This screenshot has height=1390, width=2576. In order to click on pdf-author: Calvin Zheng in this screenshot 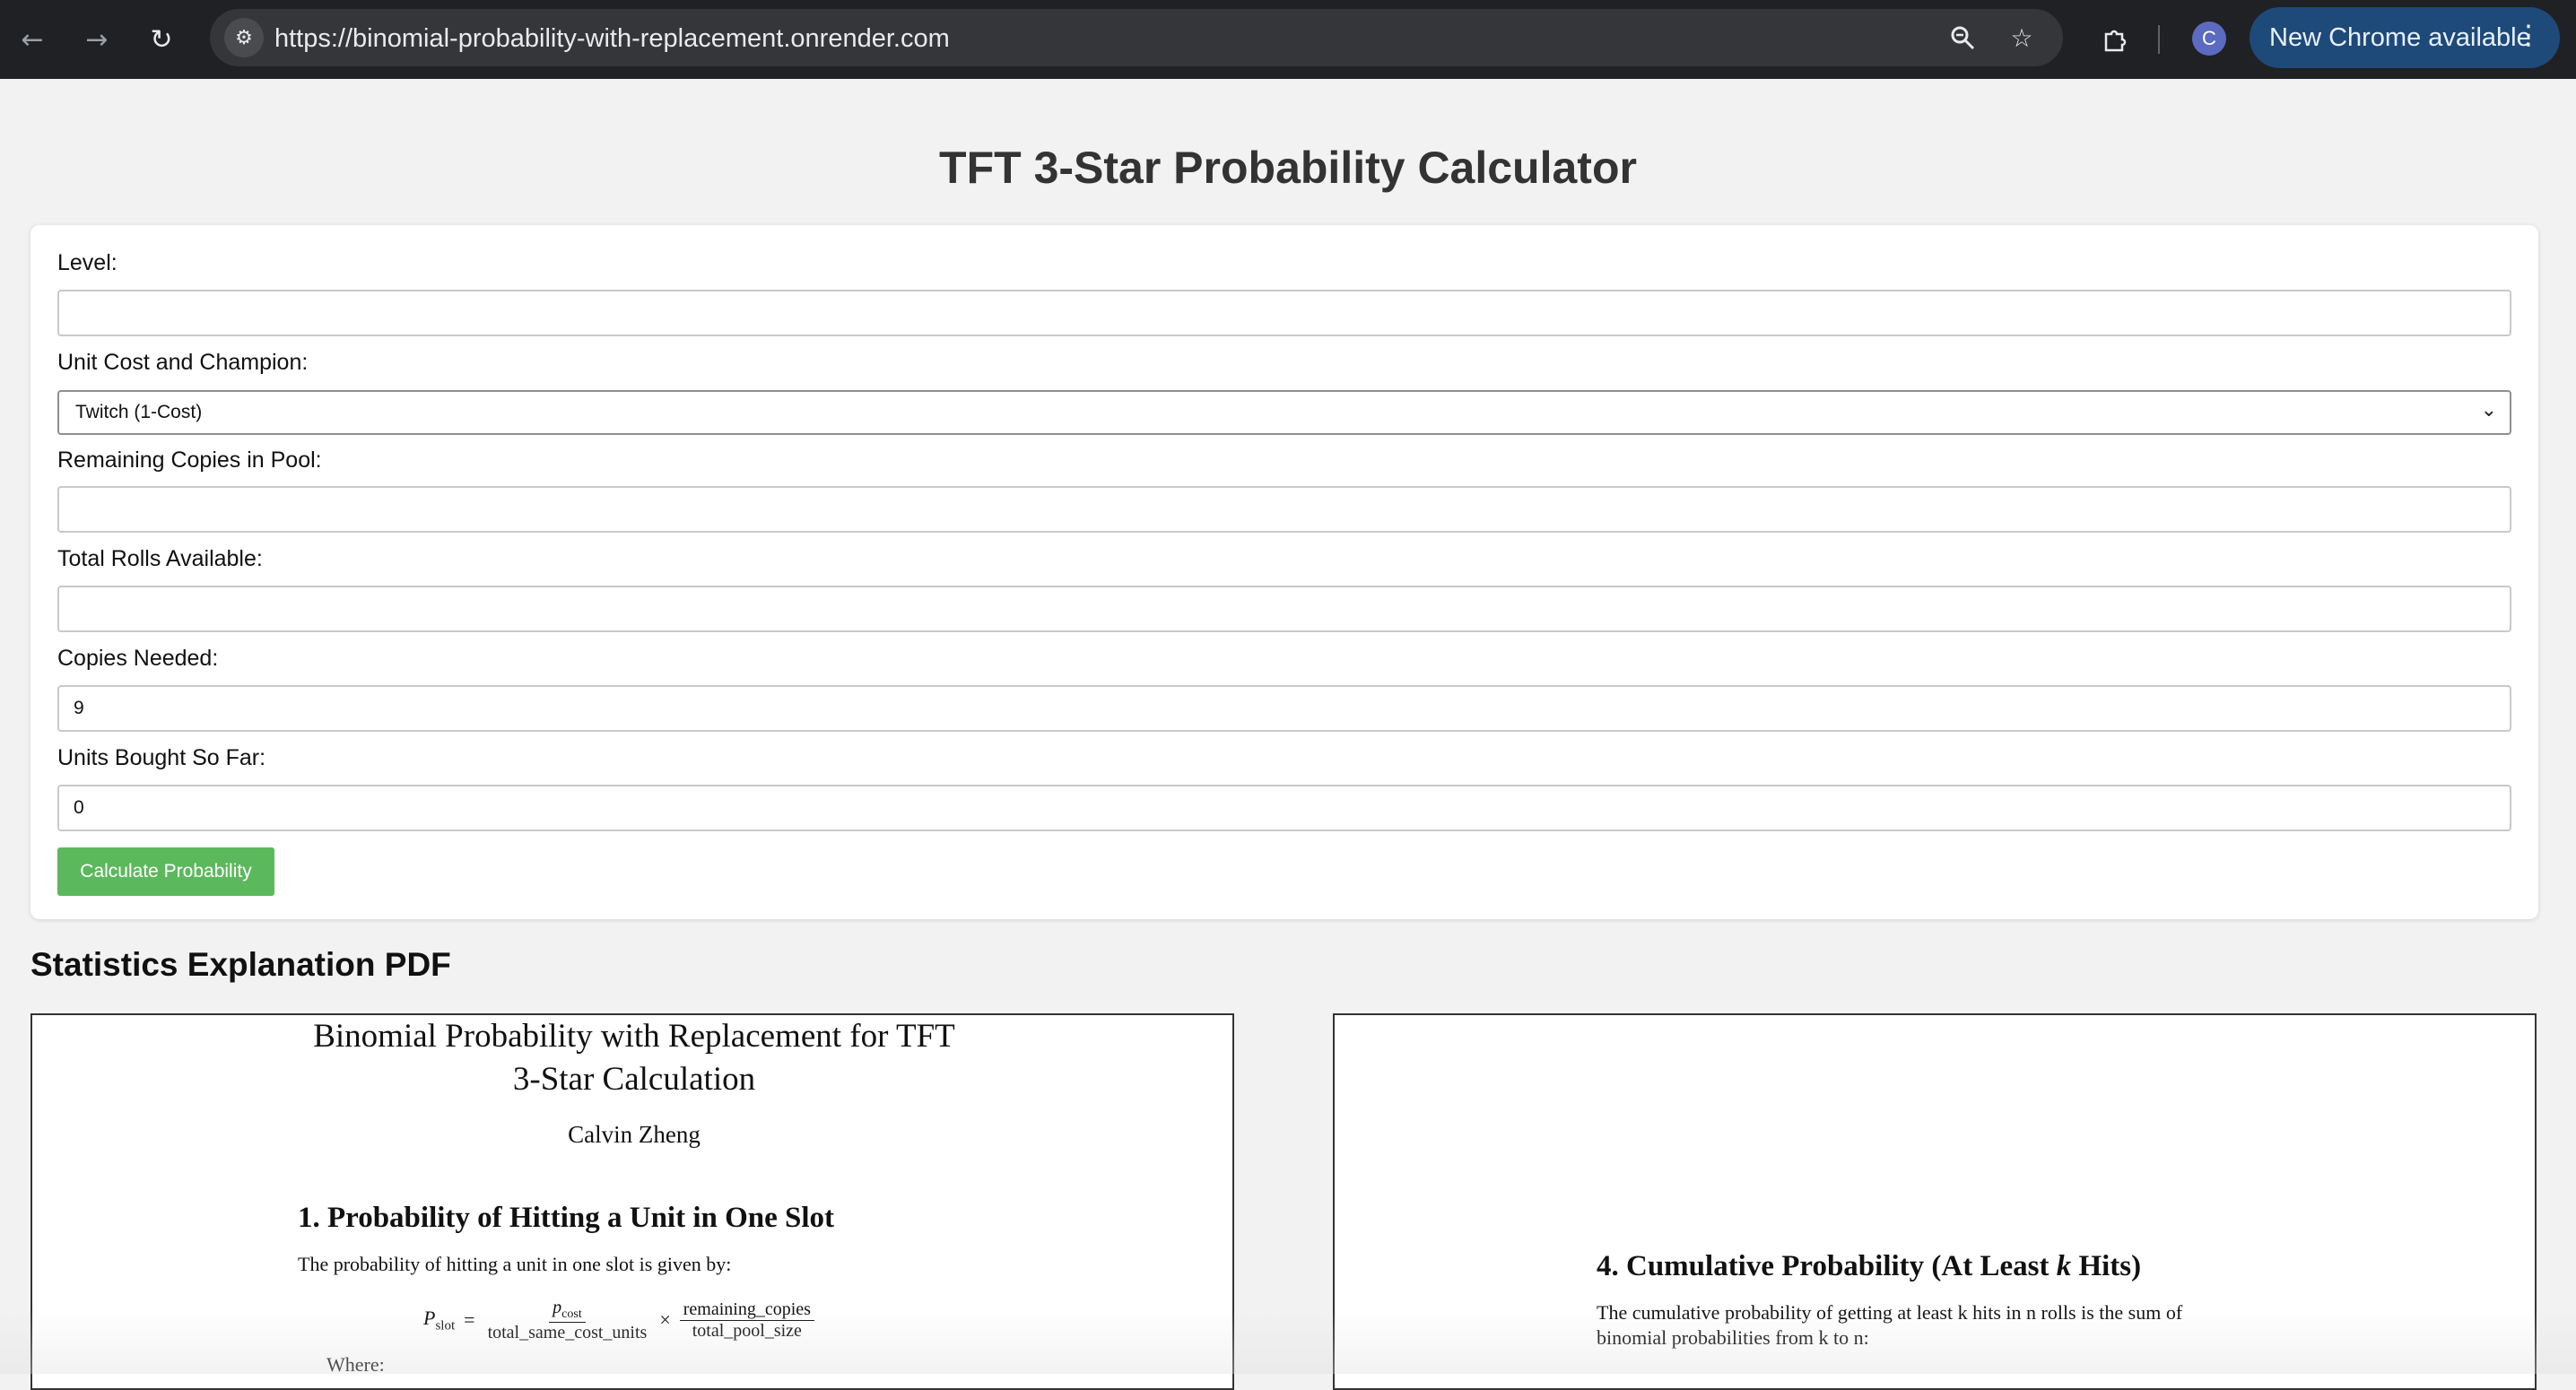, I will do `click(634, 1134)`.